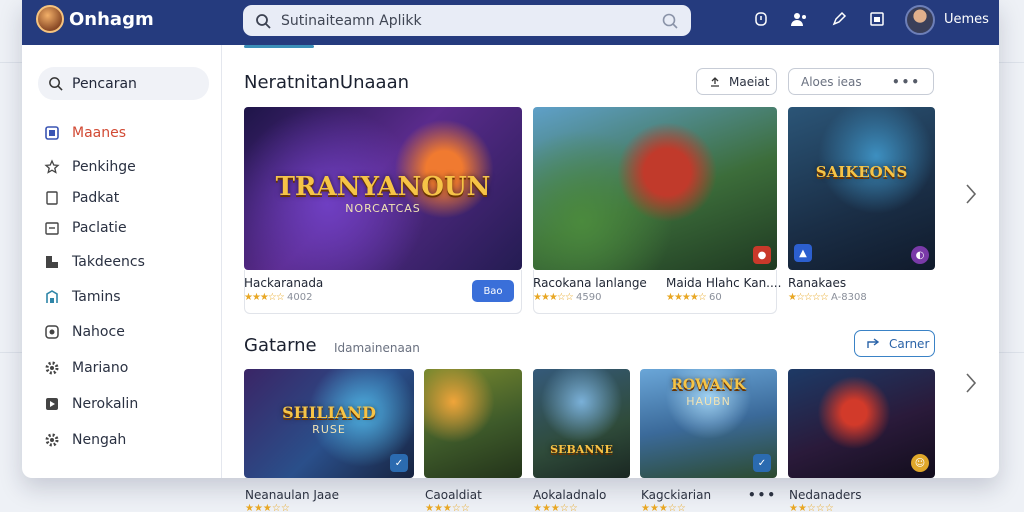 This screenshot has height=512, width=1024. I want to click on search-input, so click(471, 20).